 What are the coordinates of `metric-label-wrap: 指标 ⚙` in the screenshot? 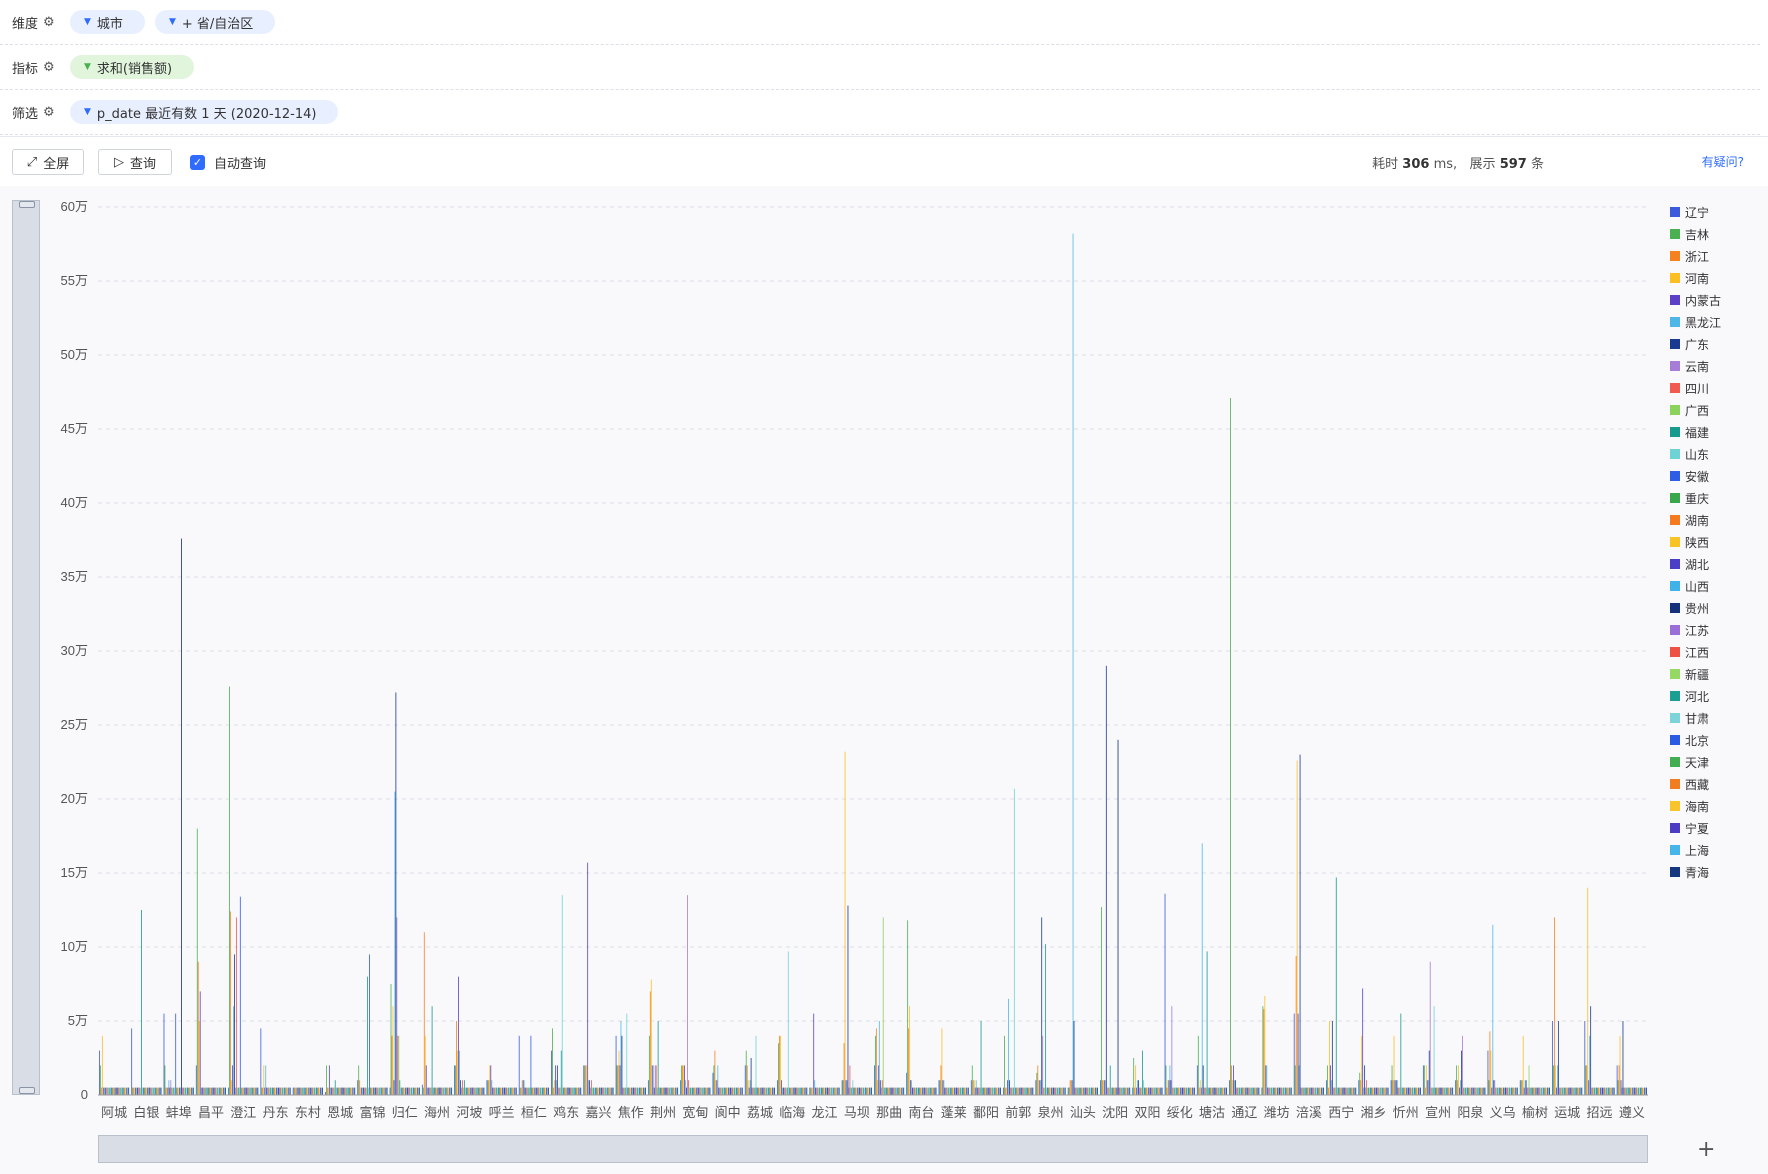 It's located at (35, 67).